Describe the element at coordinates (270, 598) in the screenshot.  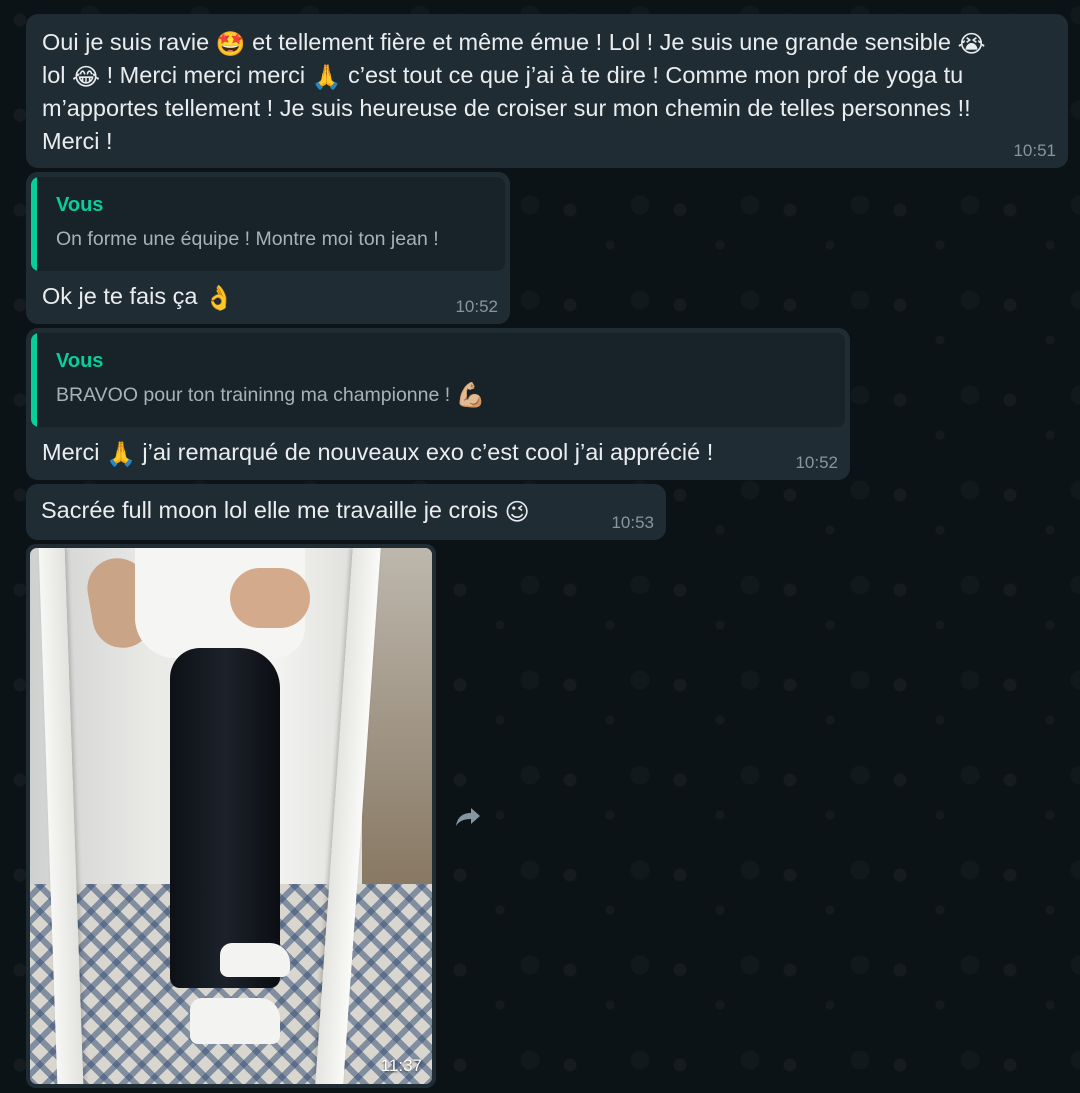
I see `photo-hand-phone` at that location.